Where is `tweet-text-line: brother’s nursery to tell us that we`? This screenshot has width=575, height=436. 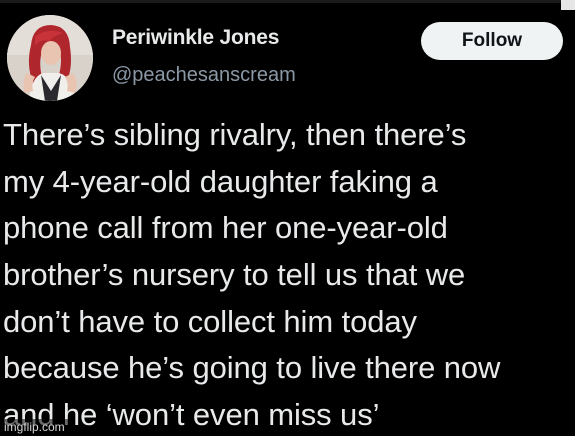
tweet-text-line: brother’s nursery to tell us that we is located at coordinates (234, 275).